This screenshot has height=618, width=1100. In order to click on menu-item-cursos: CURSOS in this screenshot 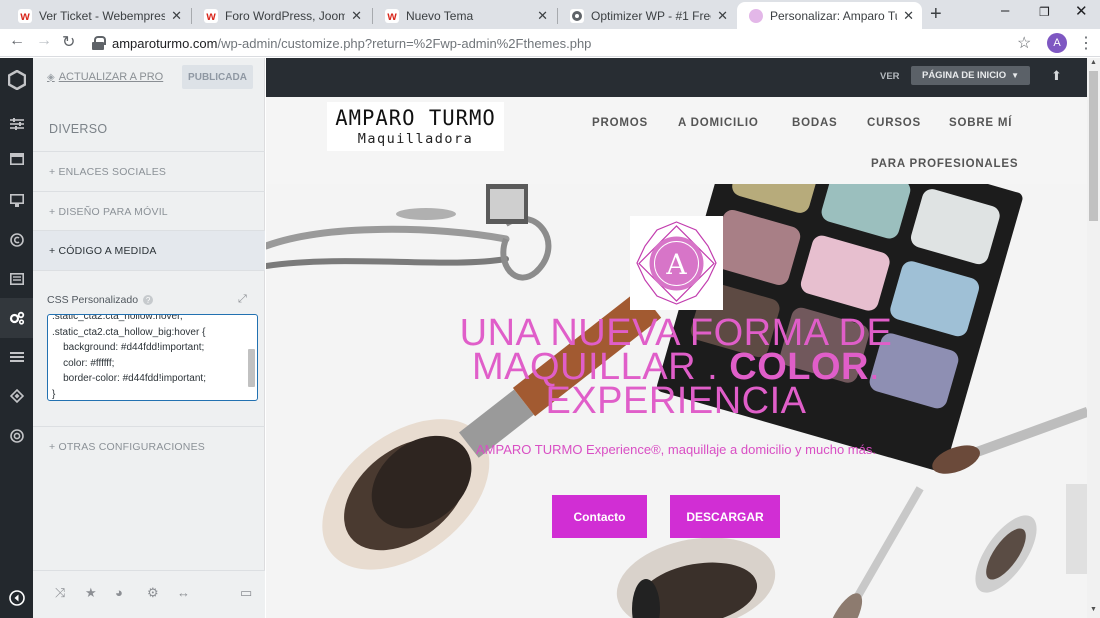, I will do `click(894, 123)`.